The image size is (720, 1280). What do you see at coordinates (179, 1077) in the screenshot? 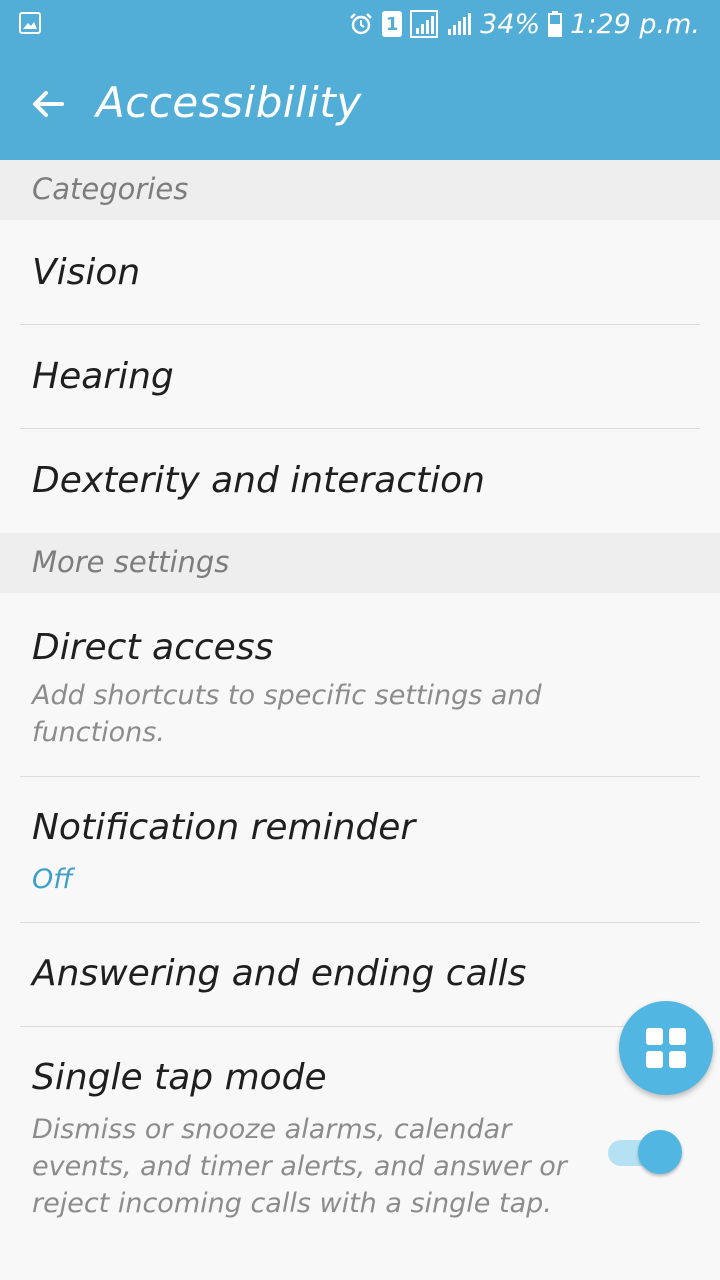
I see `item-title: Single tap mode` at bounding box center [179, 1077].